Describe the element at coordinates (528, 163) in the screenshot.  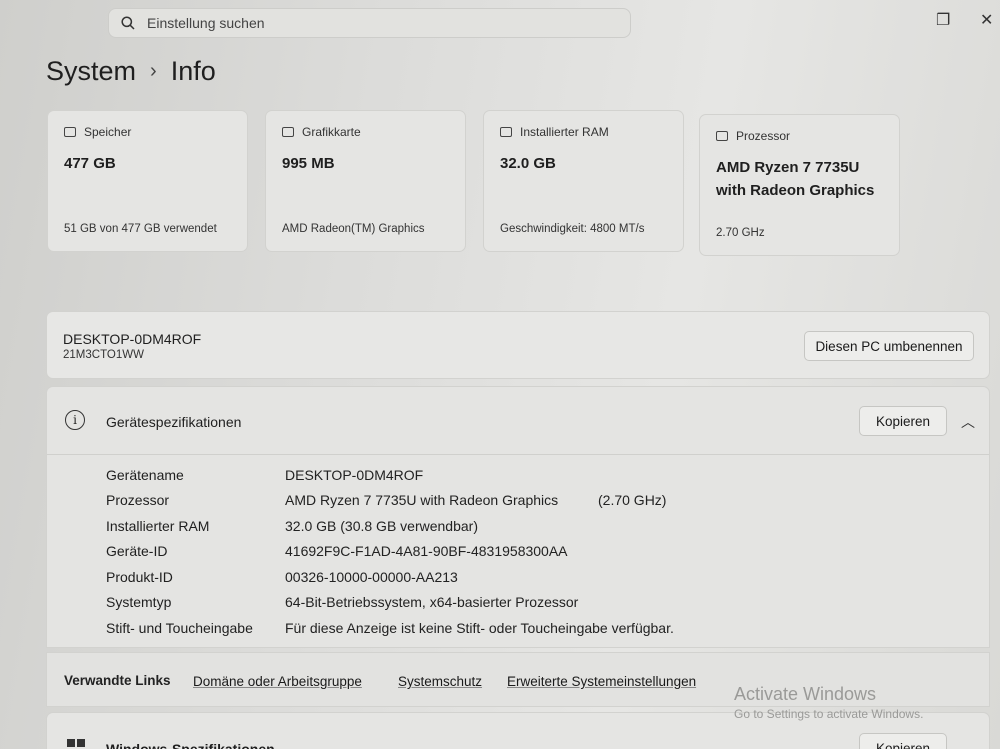
I see `card-value: 32.0 GB` at that location.